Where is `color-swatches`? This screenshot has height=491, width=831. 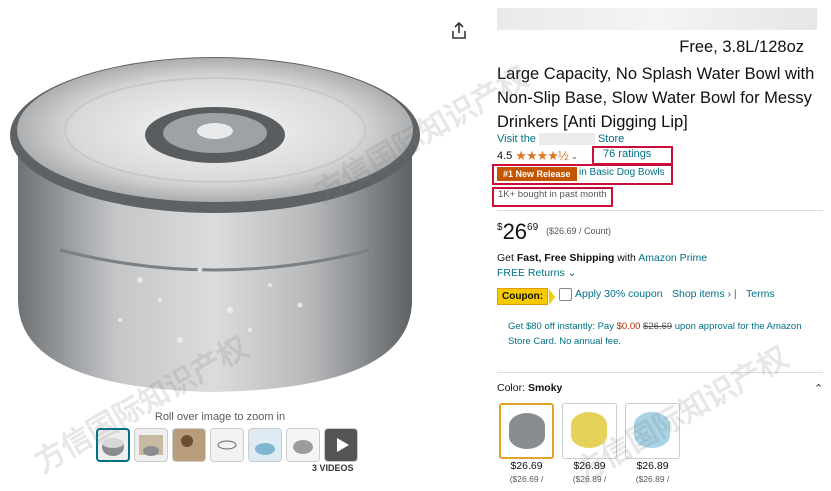 color-swatches is located at coordinates (589, 431).